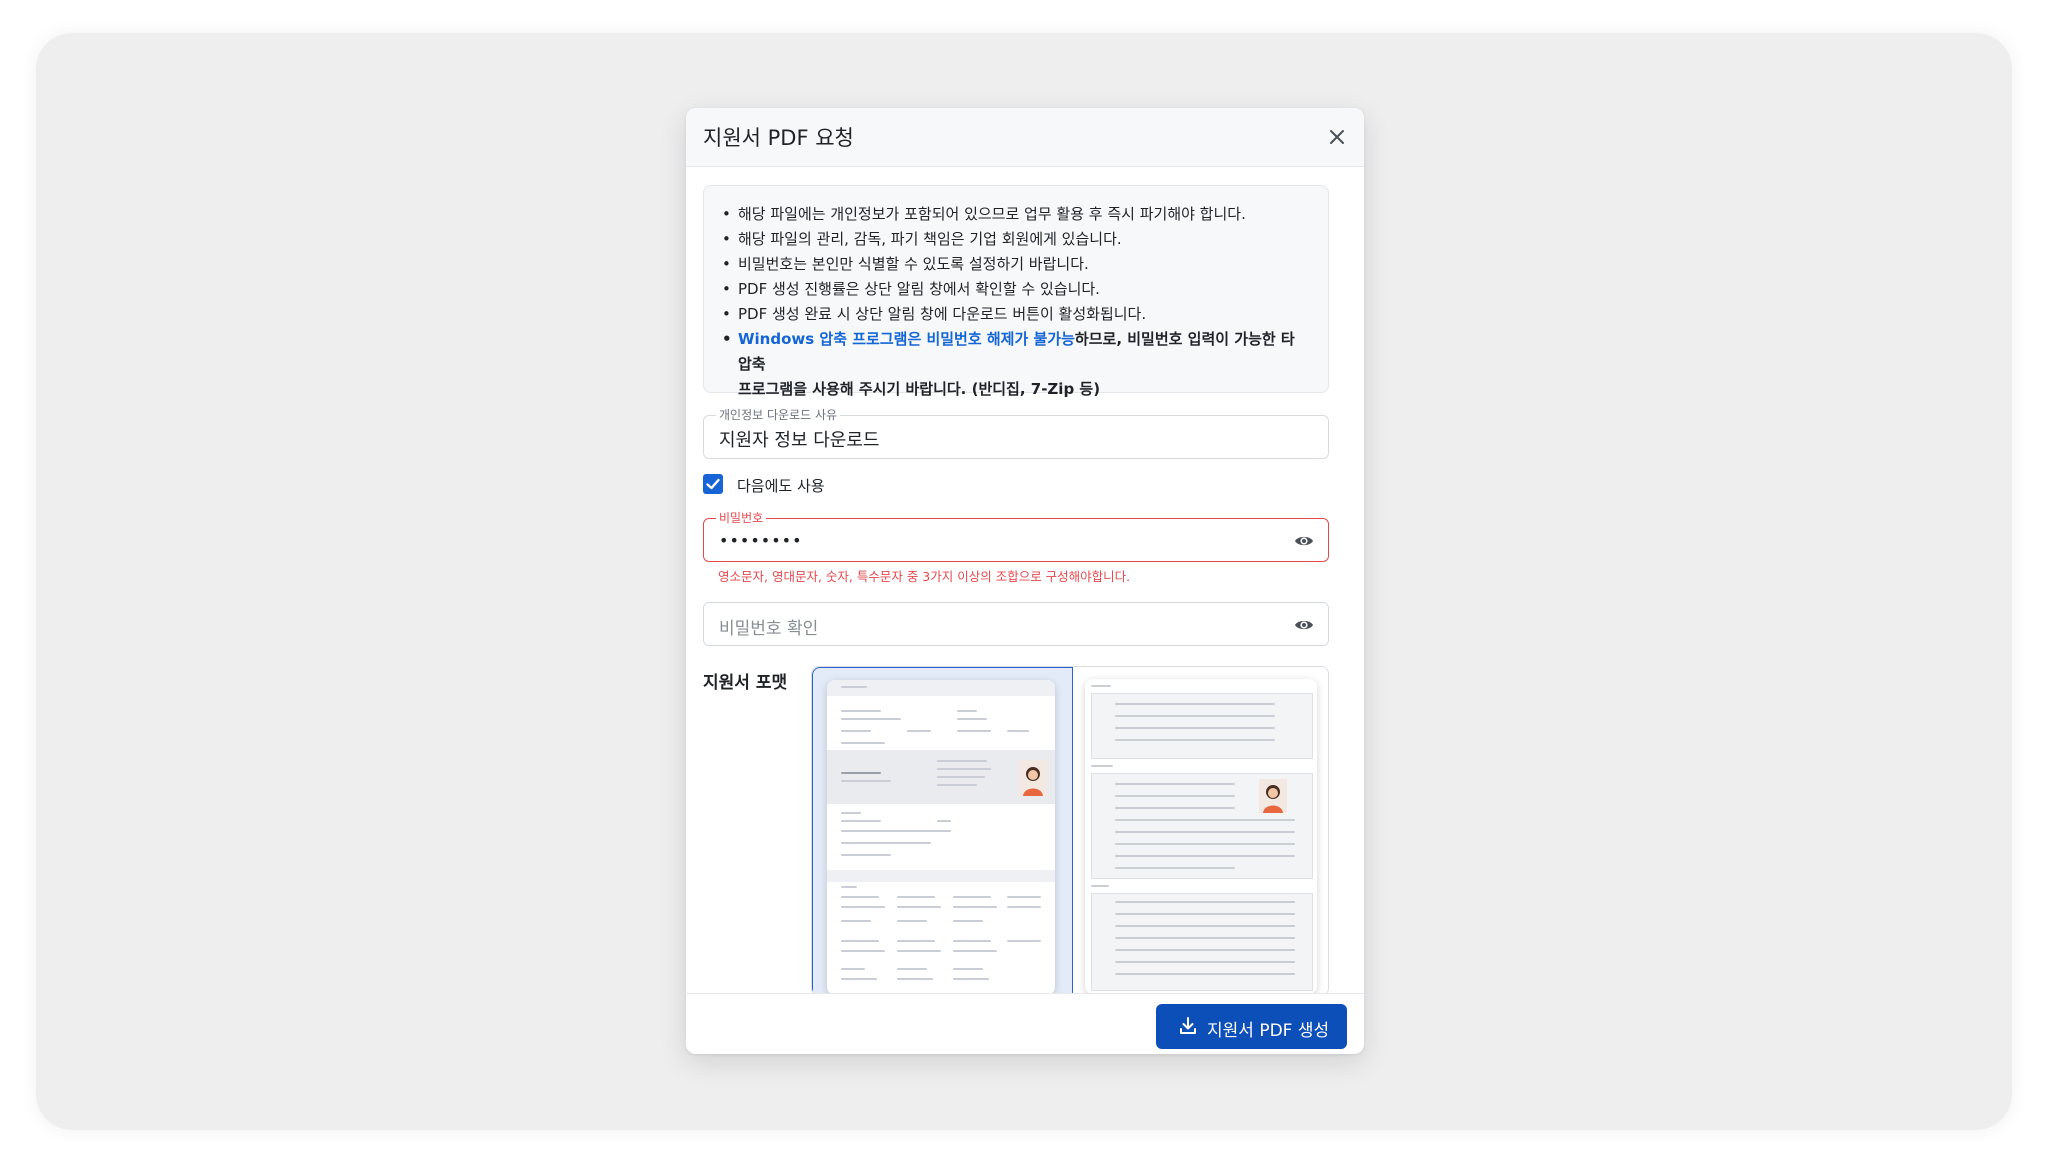  I want to click on password-label: 비밀번호, so click(741, 518).